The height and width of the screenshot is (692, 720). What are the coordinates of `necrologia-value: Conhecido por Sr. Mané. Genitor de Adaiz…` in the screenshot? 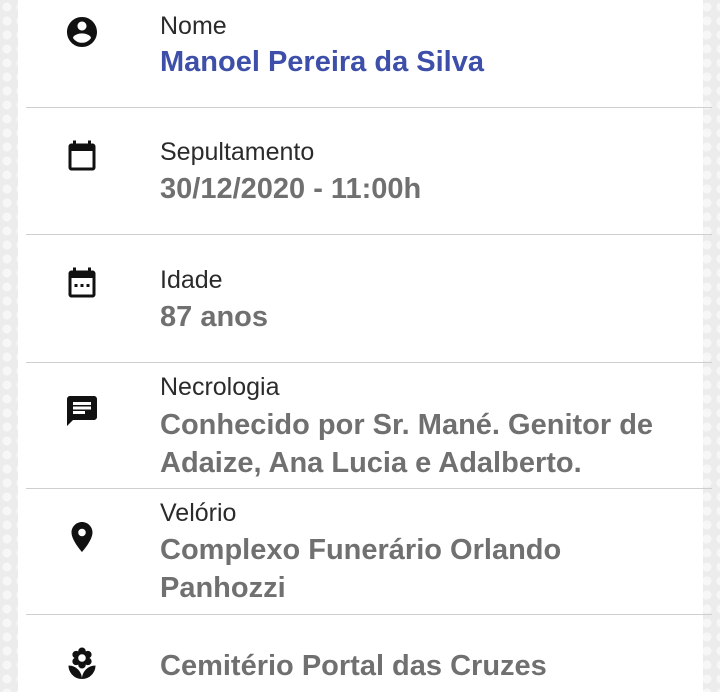 It's located at (407, 444).